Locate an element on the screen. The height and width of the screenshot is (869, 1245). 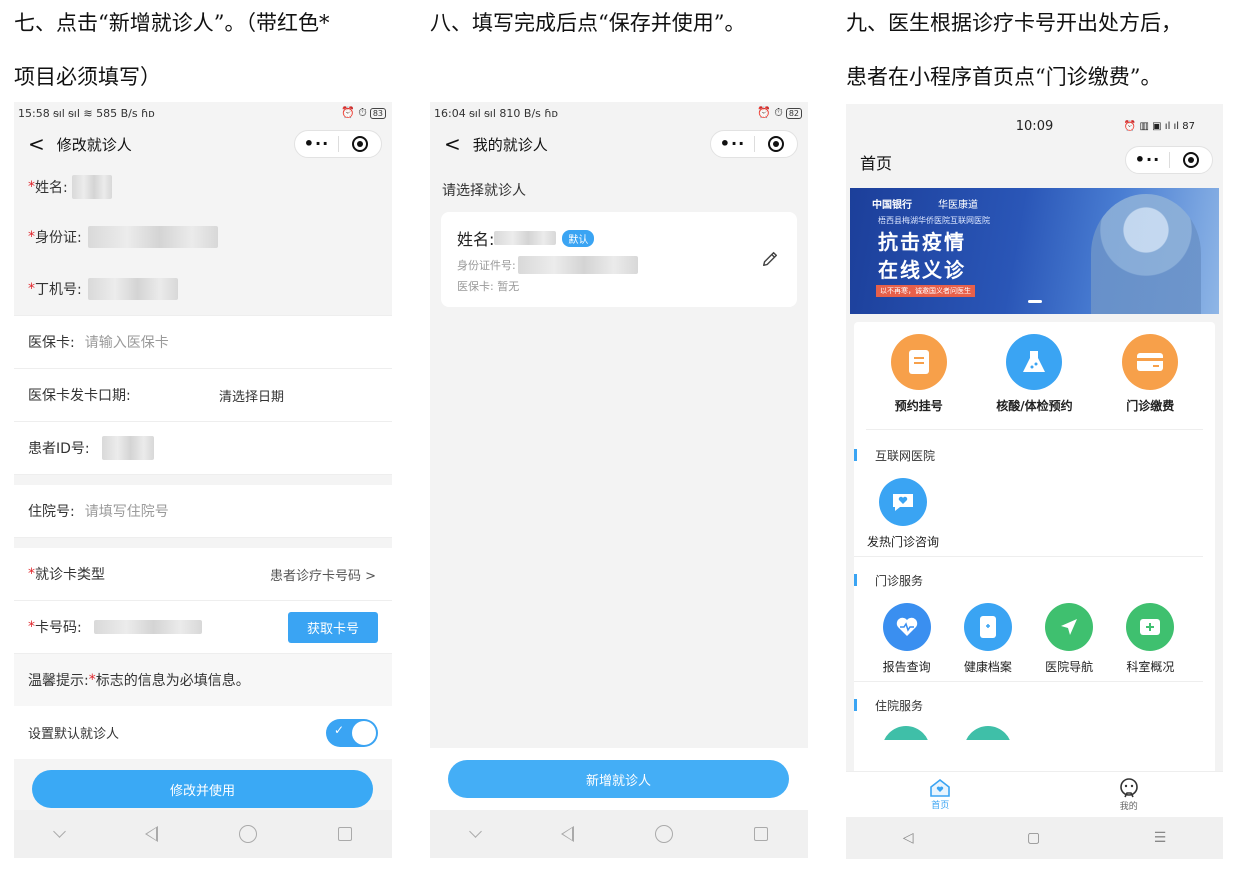
service-fever-consult: 发热门诊咨询 is located at coordinates (903, 514).